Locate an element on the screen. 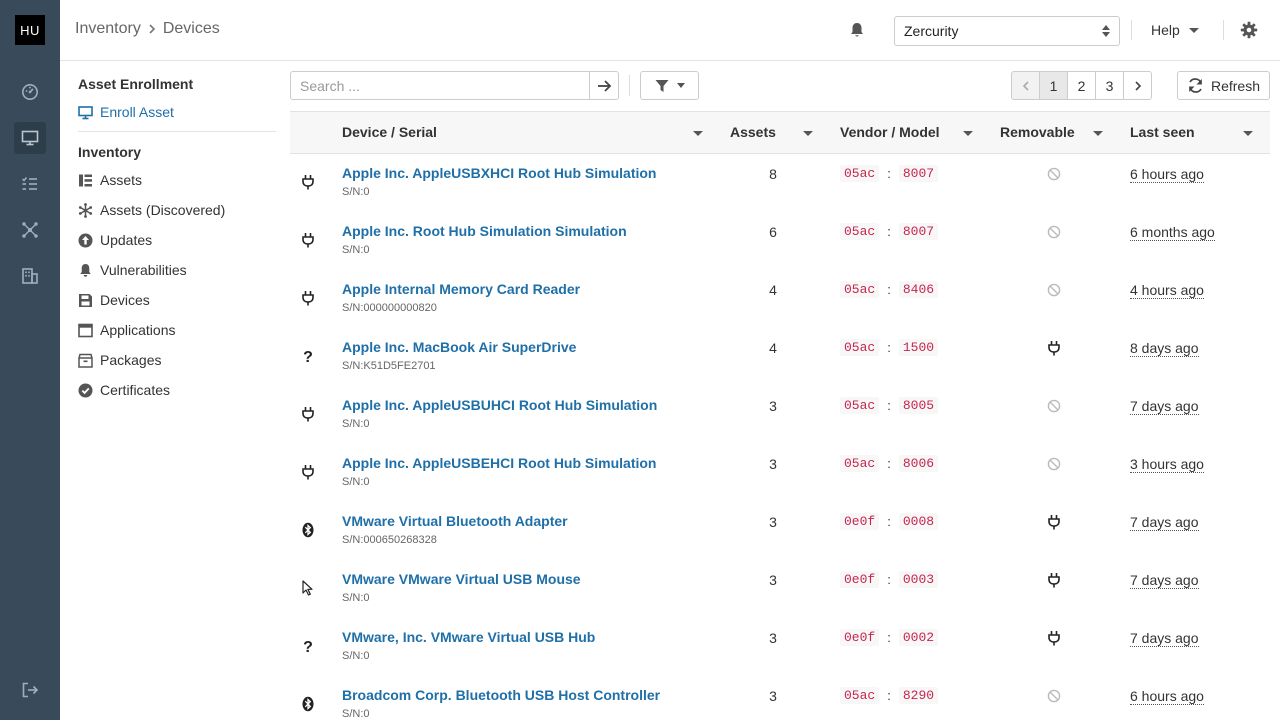 Image resolution: width=1280 pixels, height=720 pixels. vendor-model: 05ac:8006 is located at coordinates (889, 463).